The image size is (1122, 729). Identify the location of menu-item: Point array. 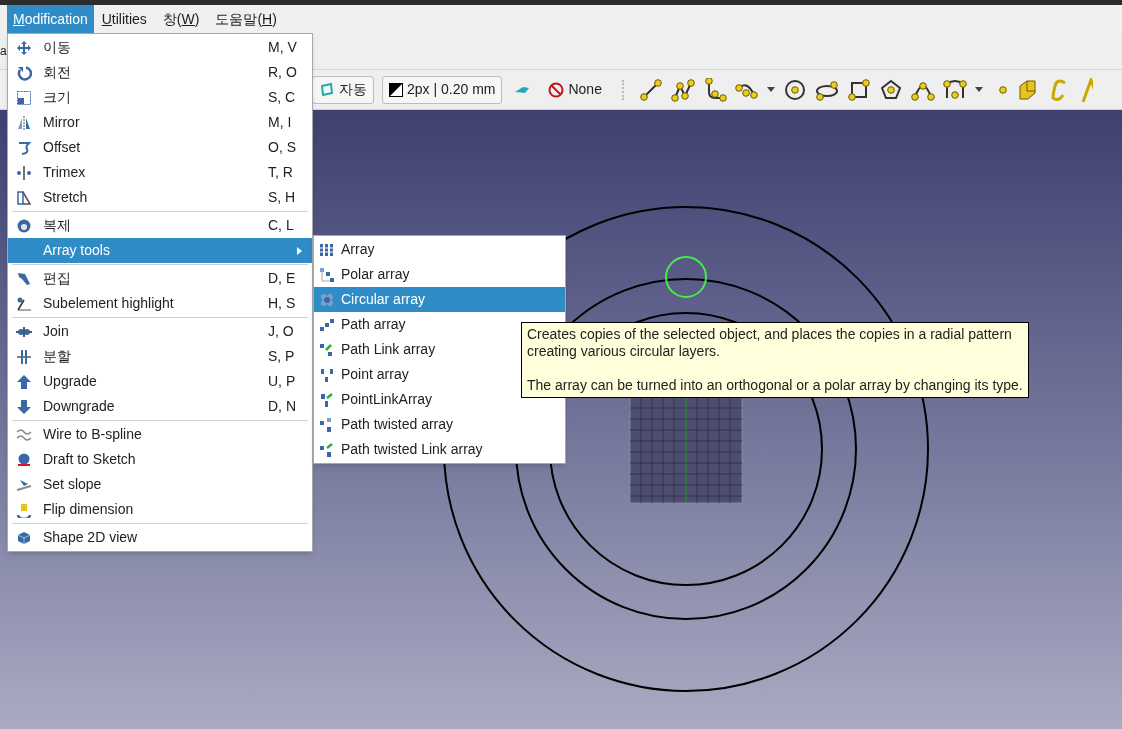
(366, 374).